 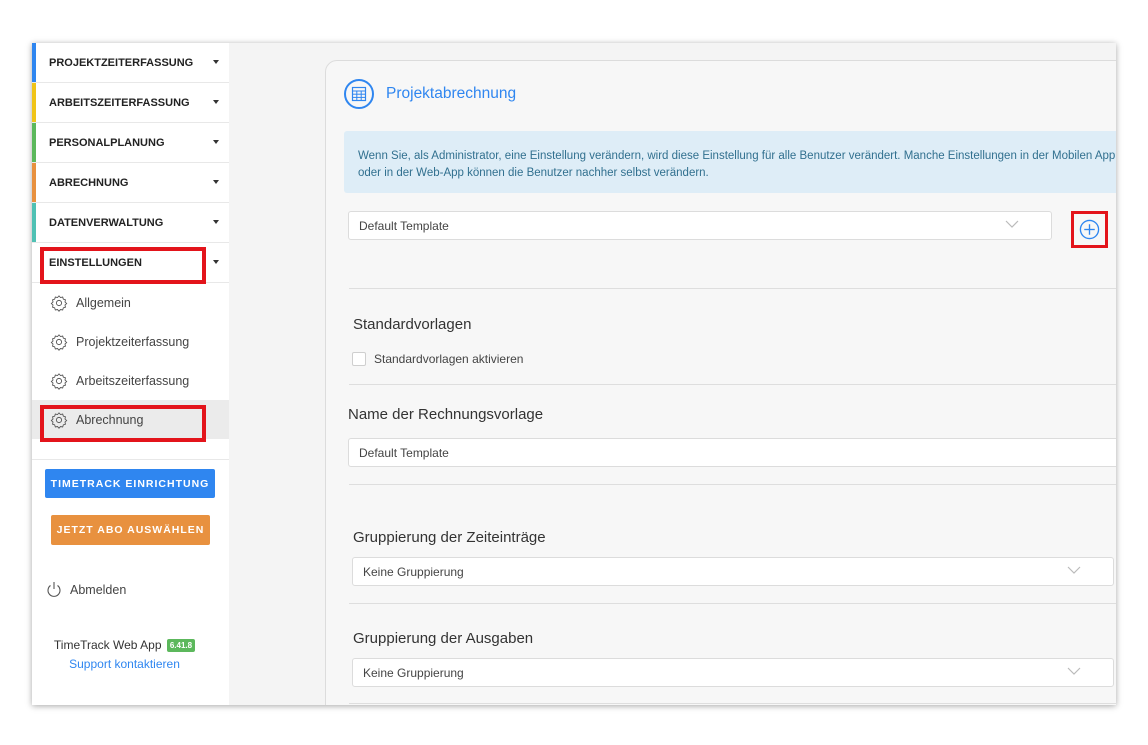 What do you see at coordinates (733, 672) in the screenshot?
I see `expense-grouping-select: Keine Gruppierung` at bounding box center [733, 672].